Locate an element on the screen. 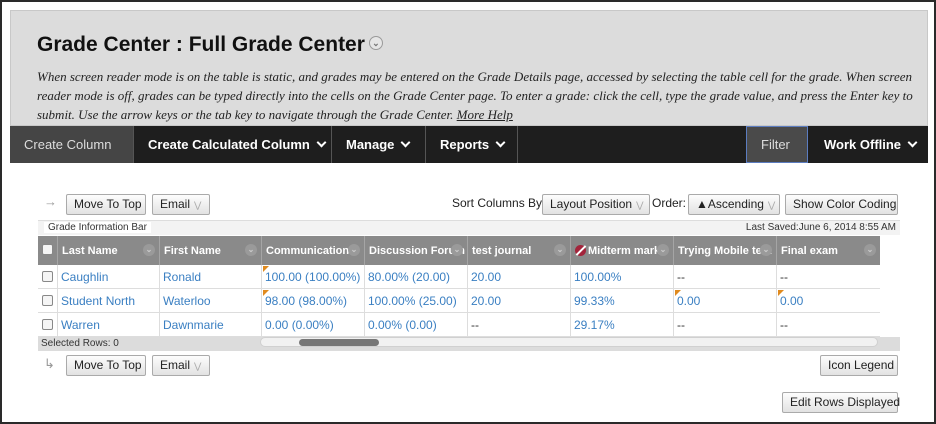  column-header-final-exam: Final exam ⌄ is located at coordinates (828, 250).